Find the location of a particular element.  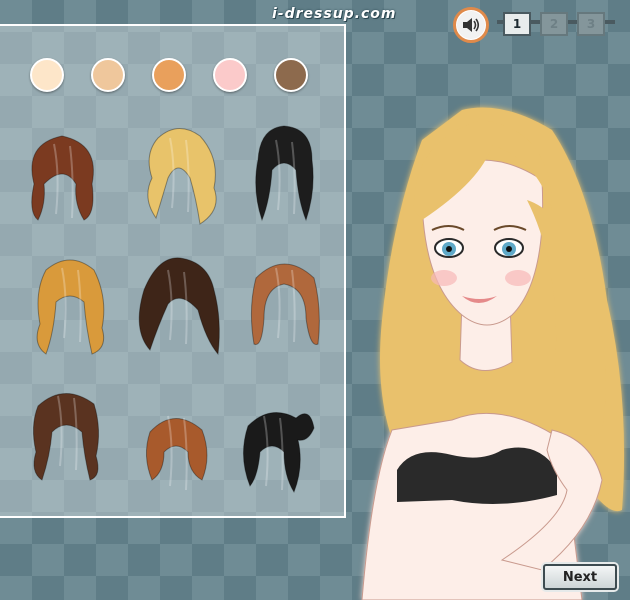

page-button-3: 3 is located at coordinates (591, 24).